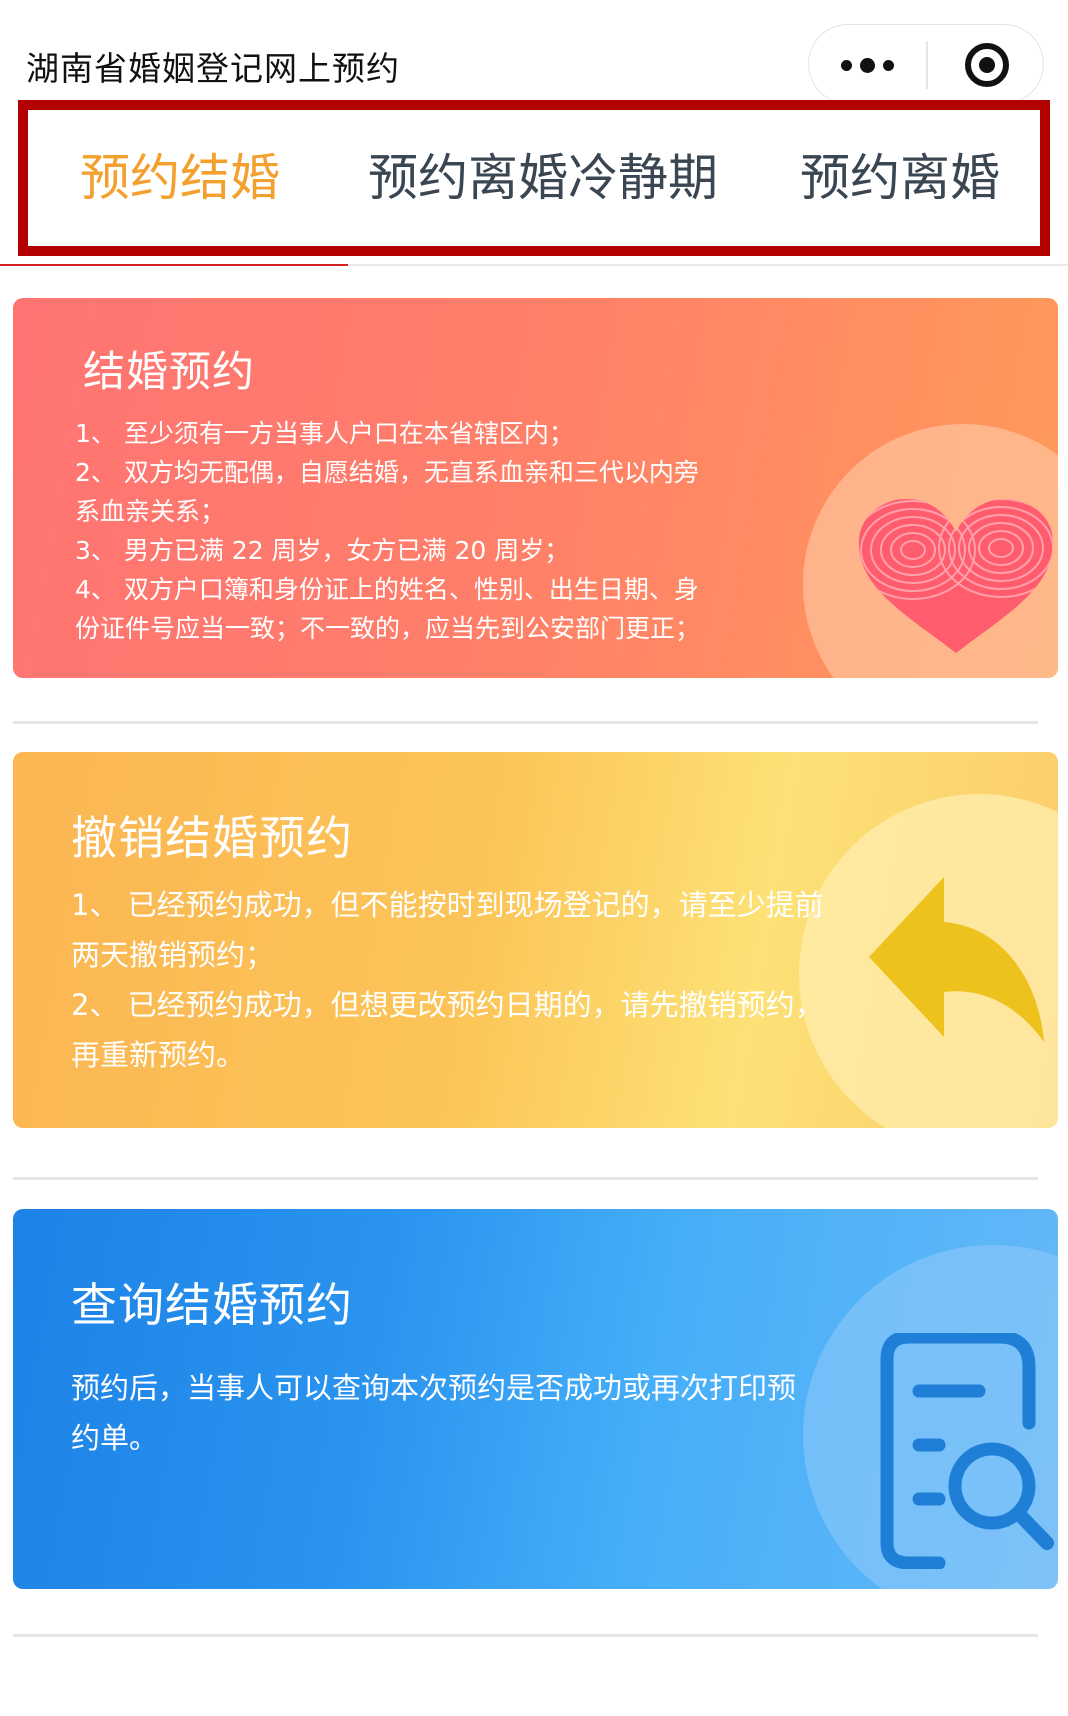 Image resolution: width=1068 pixels, height=1716 pixels. What do you see at coordinates (956, 959) in the screenshot?
I see `undo-arrow-icon` at bounding box center [956, 959].